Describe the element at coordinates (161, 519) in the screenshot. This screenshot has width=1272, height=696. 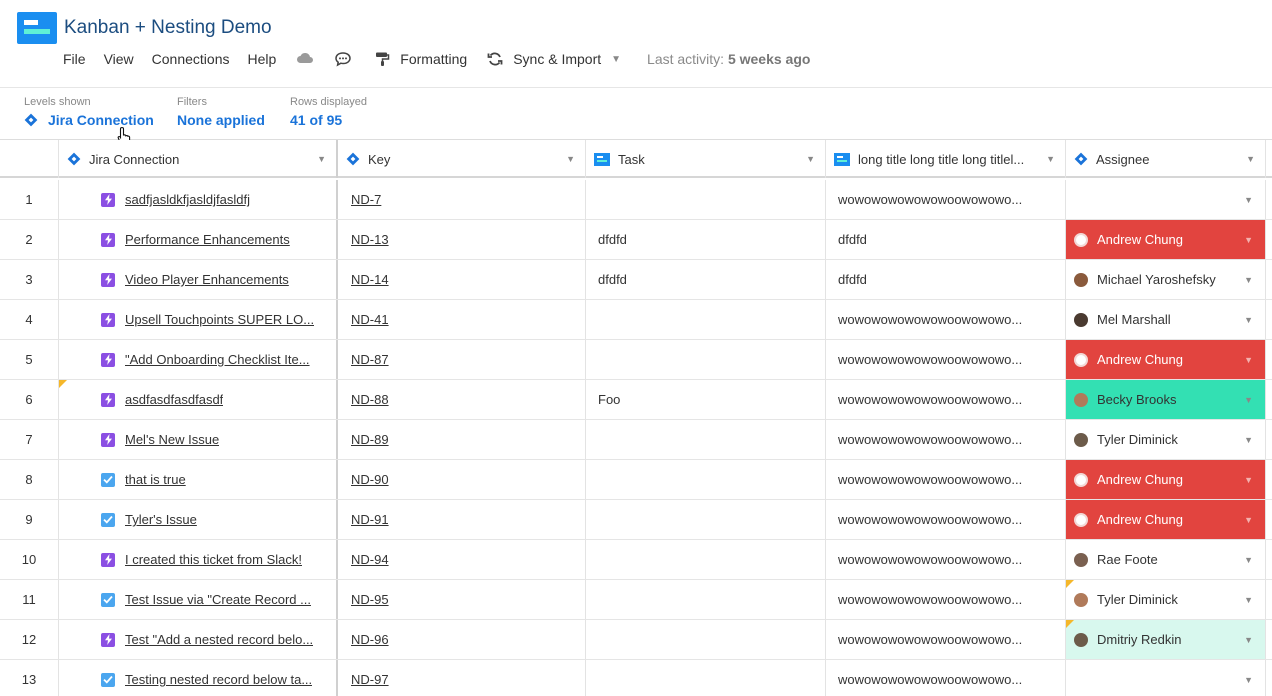
I see `issue-title-link: Tyler's Issue` at that location.